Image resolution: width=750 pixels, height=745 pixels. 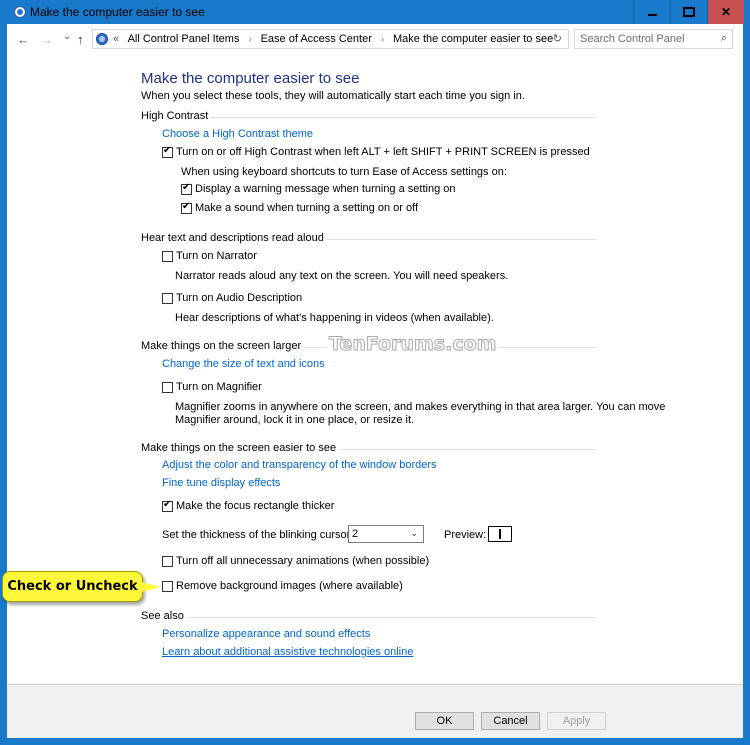 What do you see at coordinates (80, 39) in the screenshot?
I see `up-arrow-icon: ↑` at bounding box center [80, 39].